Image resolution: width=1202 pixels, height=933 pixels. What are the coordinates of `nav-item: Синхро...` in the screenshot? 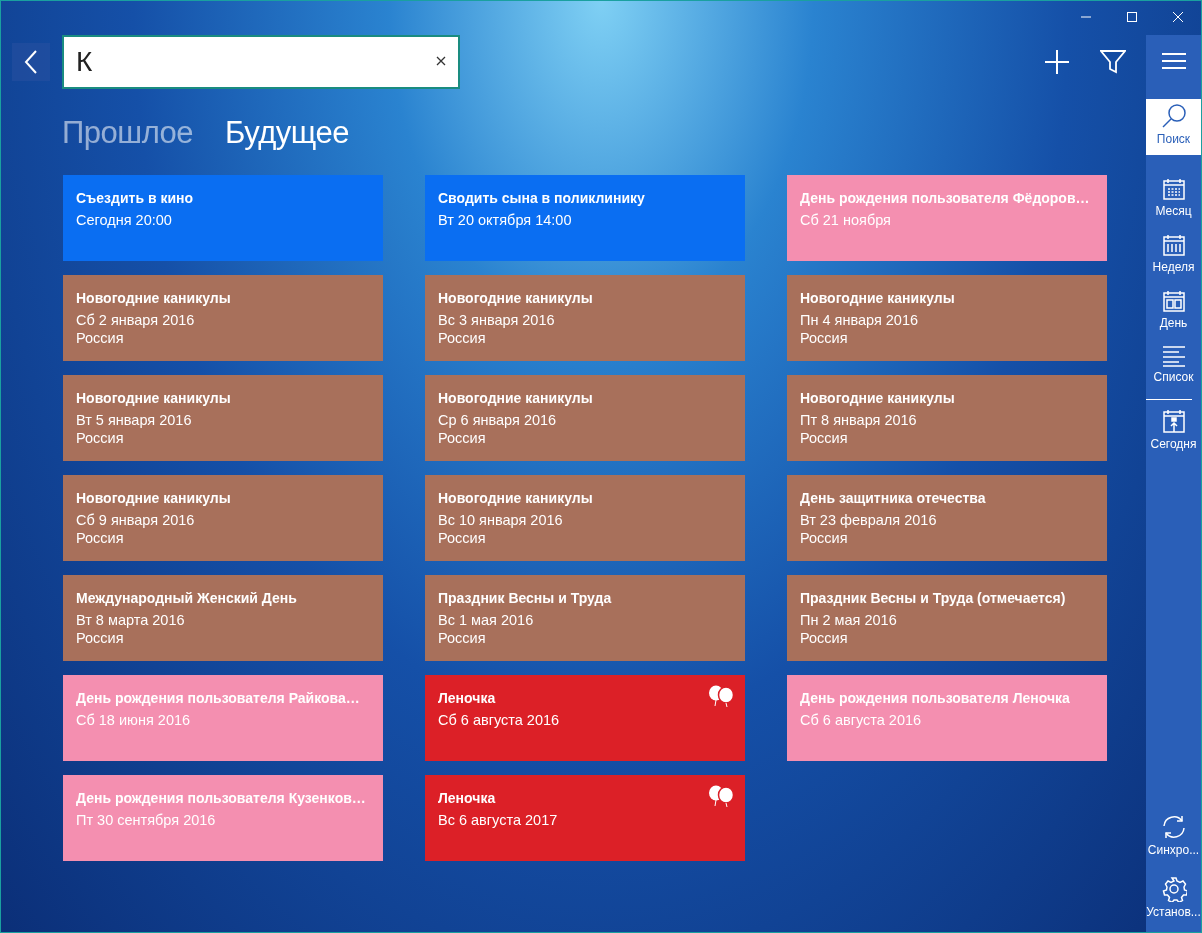 It's located at (1173, 838).